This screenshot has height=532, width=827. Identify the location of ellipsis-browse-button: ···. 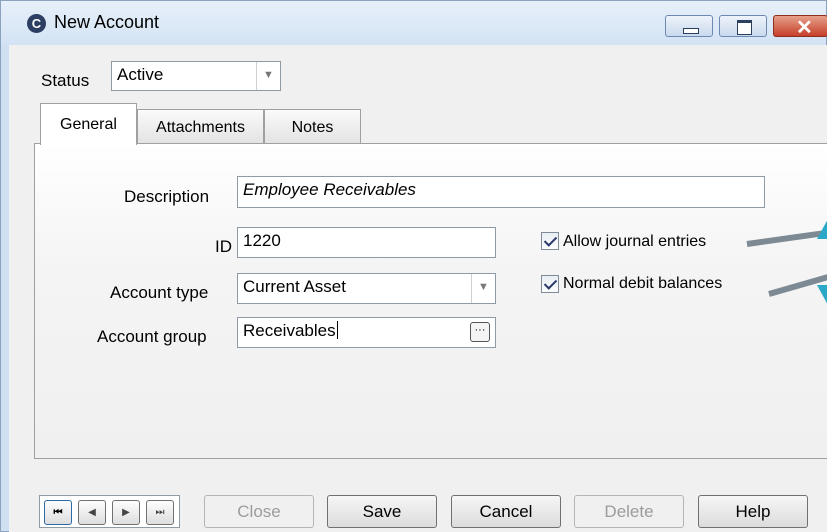
(480, 332).